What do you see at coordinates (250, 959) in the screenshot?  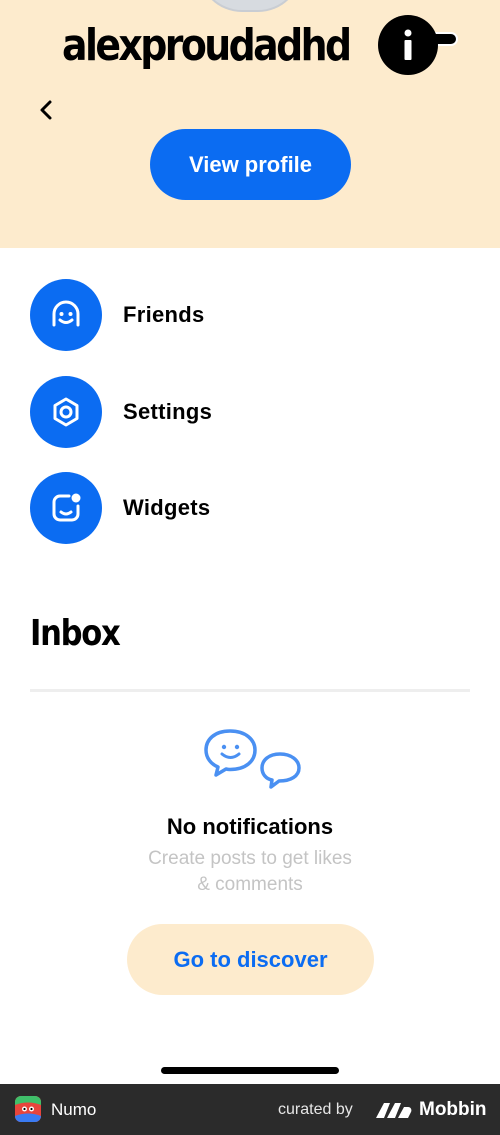 I see `go-to-discover-button: Go to discover` at bounding box center [250, 959].